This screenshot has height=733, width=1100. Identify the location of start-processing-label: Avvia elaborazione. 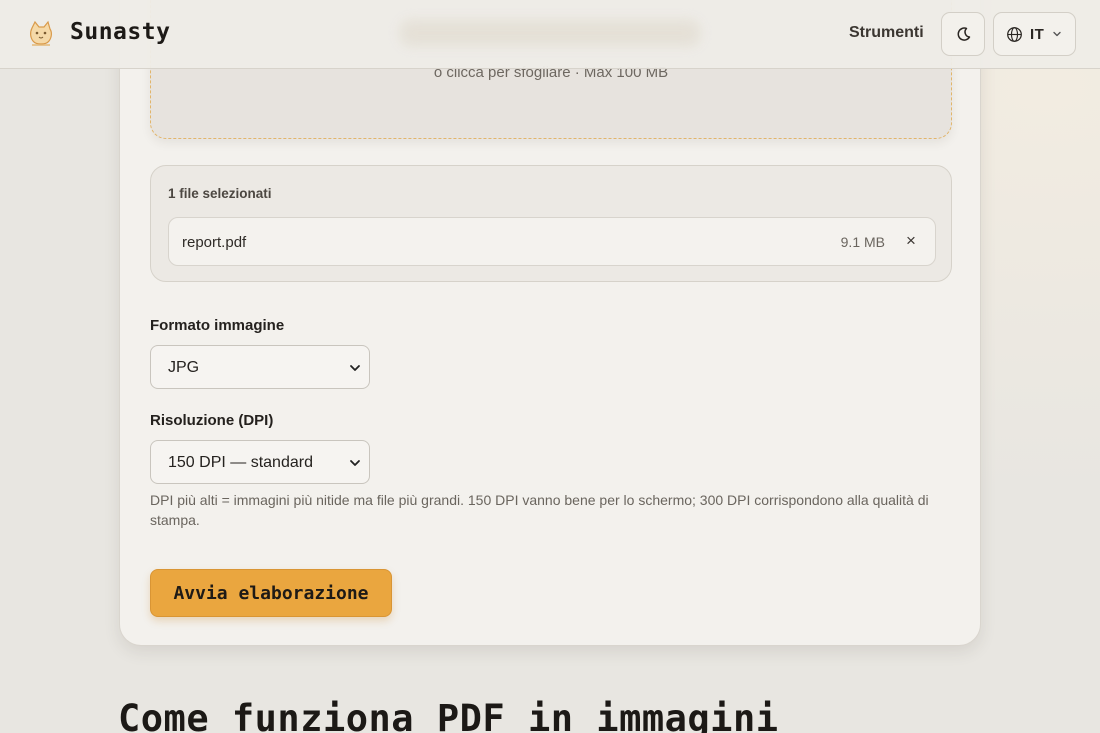
(271, 593).